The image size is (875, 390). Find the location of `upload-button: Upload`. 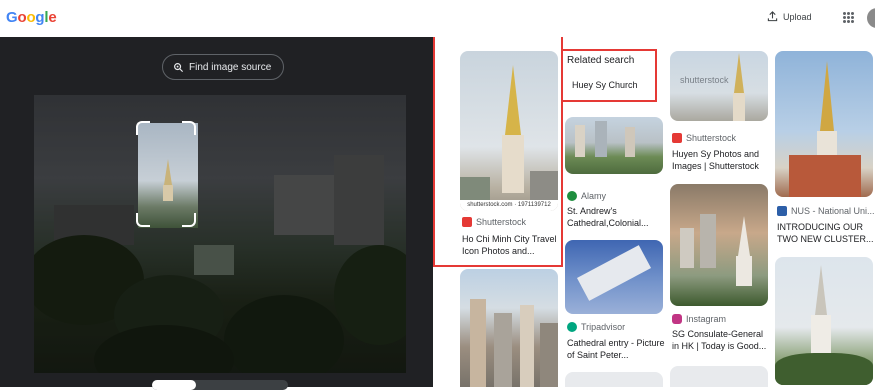

upload-button: Upload is located at coordinates (789, 16).